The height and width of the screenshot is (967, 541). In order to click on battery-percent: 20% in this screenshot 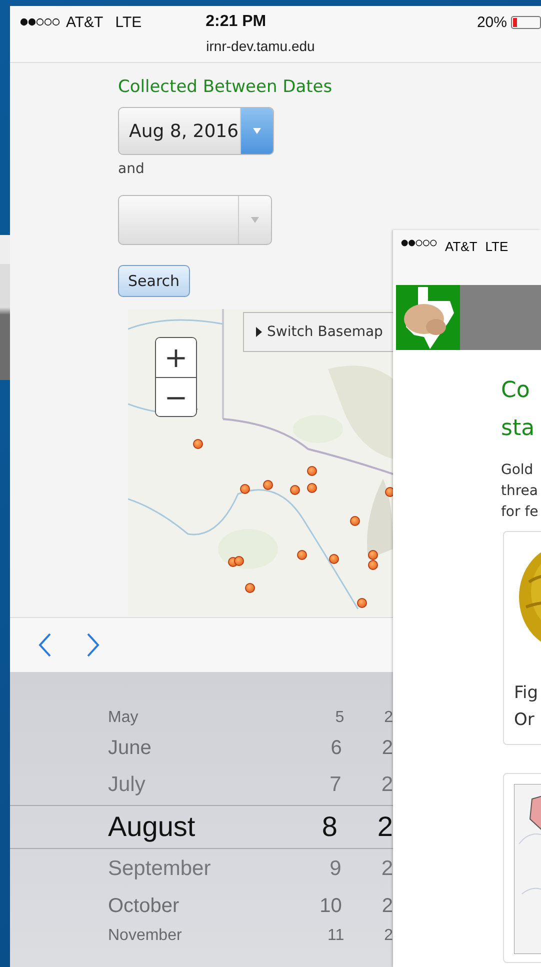, I will do `click(491, 22)`.